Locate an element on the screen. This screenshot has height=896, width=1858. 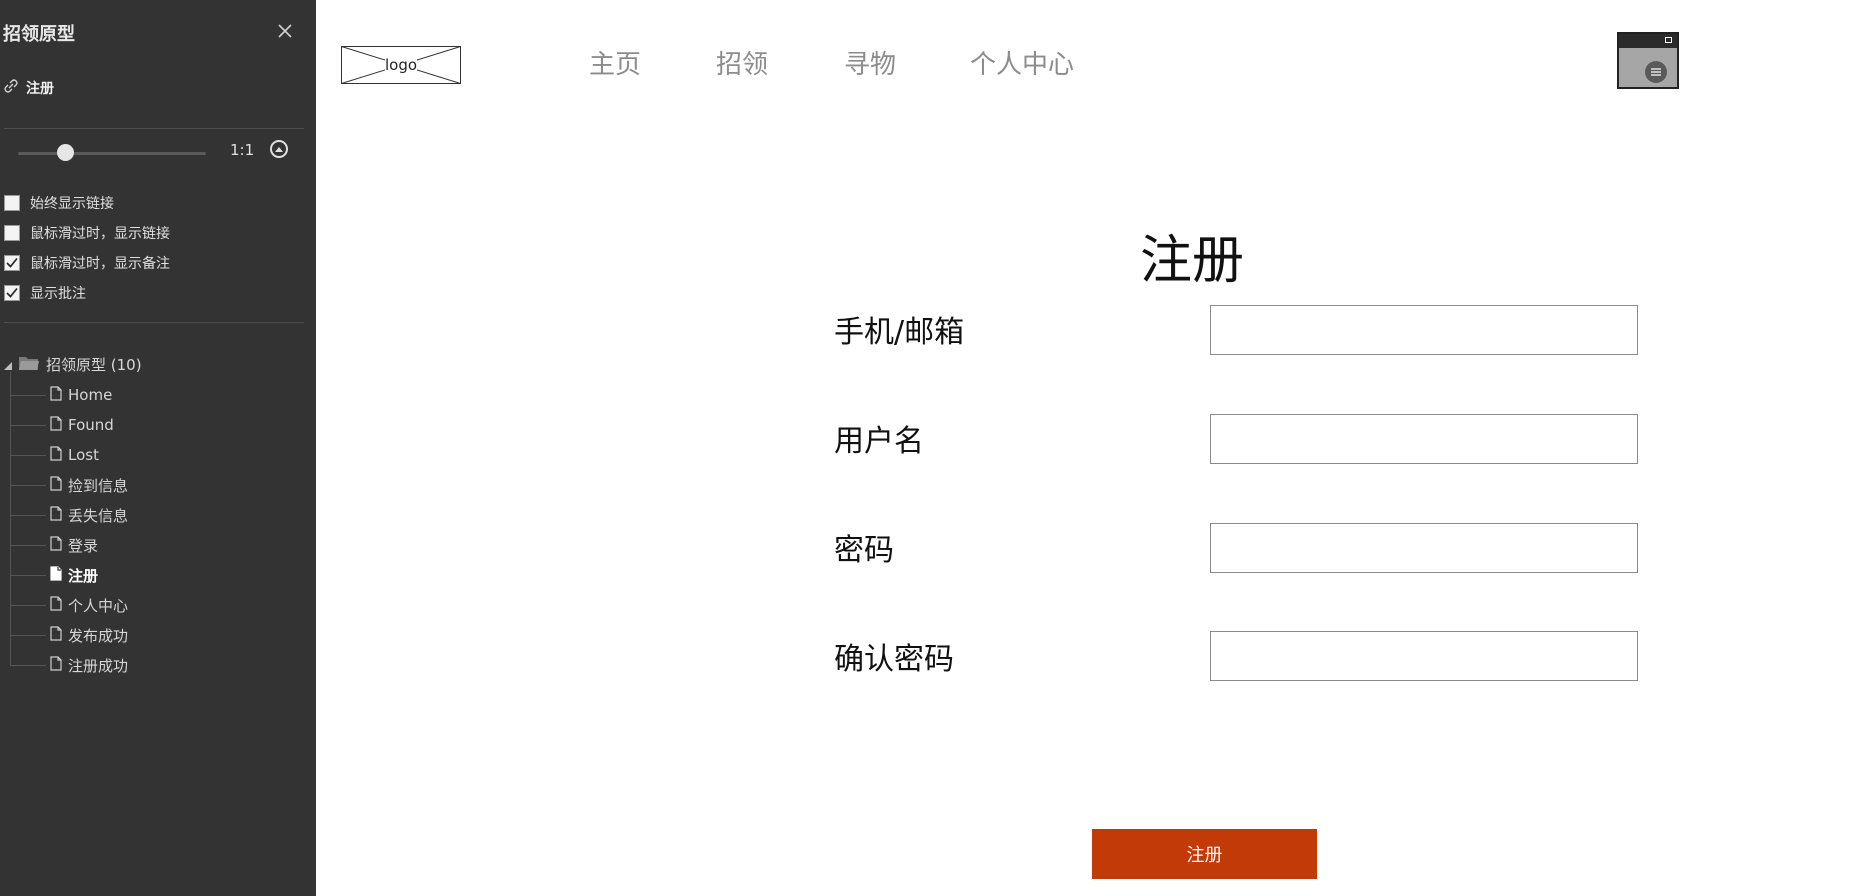
option-hover-show-links: 鼠标滑过时，显示链接 is located at coordinates (87, 233).